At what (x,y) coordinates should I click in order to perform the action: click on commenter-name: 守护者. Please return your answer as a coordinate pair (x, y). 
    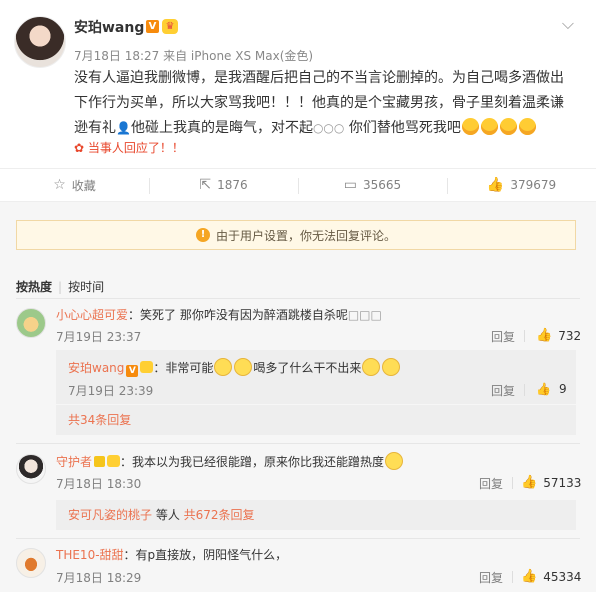
    Looking at the image, I should click on (74, 462).